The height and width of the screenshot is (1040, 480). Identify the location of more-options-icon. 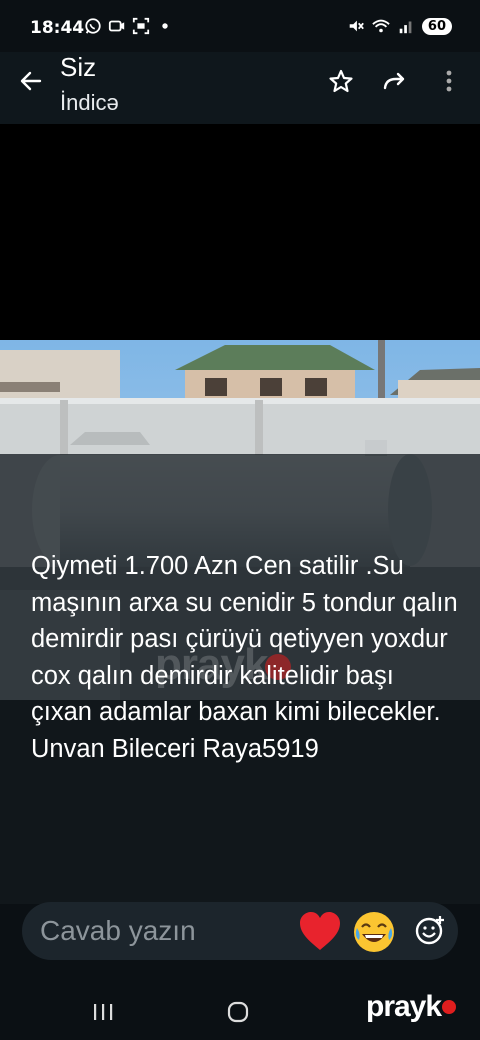
(449, 81).